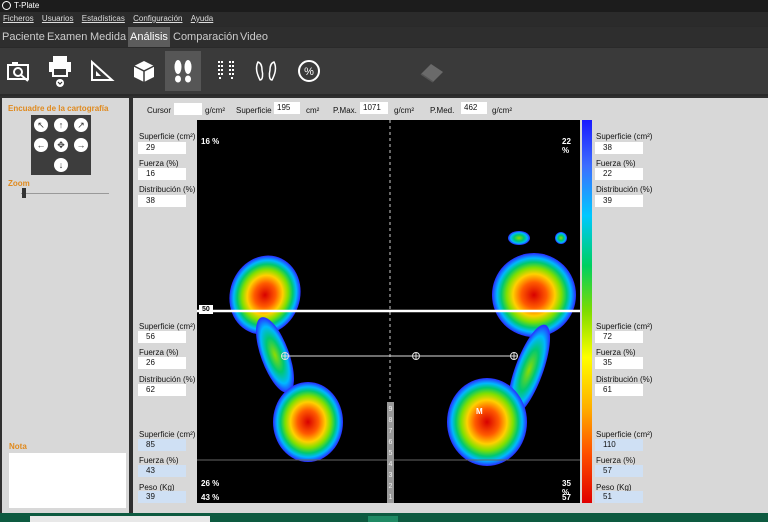  I want to click on left-total-superficie-value: 85, so click(162, 445).